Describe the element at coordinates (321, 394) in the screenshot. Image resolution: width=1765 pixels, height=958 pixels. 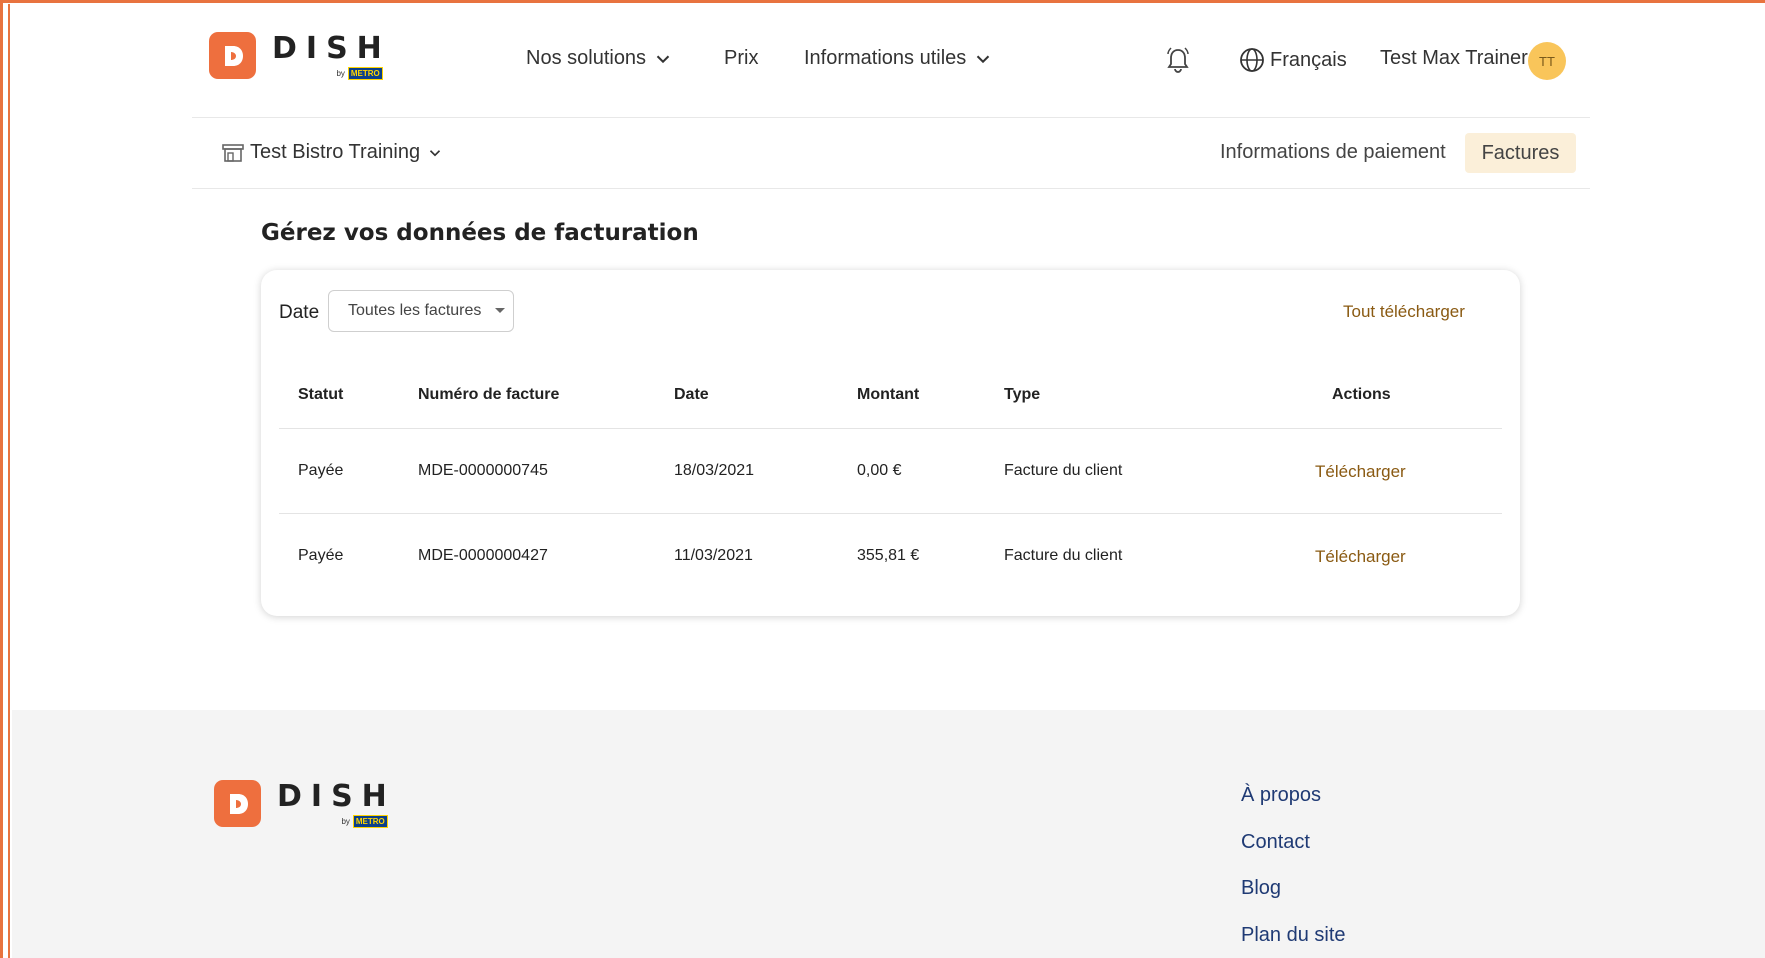
I see `col-header-statut: Statut` at that location.